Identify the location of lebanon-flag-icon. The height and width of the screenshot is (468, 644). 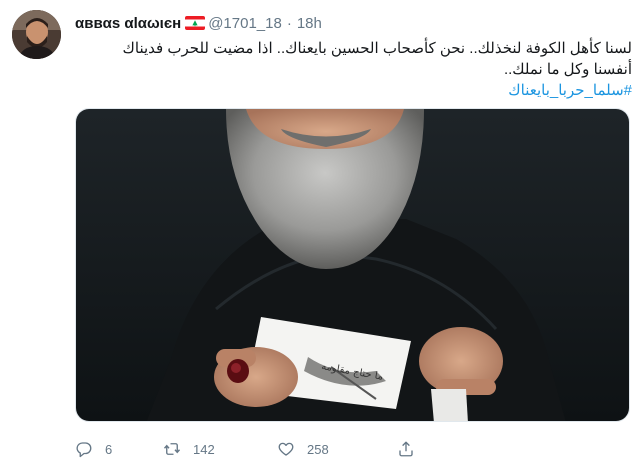
(195, 23).